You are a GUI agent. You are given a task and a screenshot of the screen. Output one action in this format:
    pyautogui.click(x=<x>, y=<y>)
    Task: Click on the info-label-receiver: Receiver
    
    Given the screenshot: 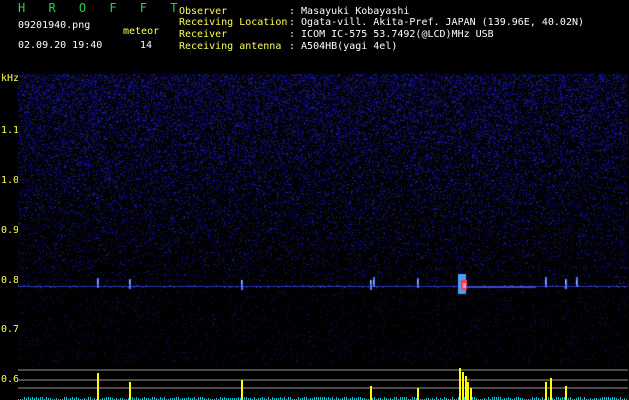 What is the action you would take?
    pyautogui.click(x=203, y=34)
    